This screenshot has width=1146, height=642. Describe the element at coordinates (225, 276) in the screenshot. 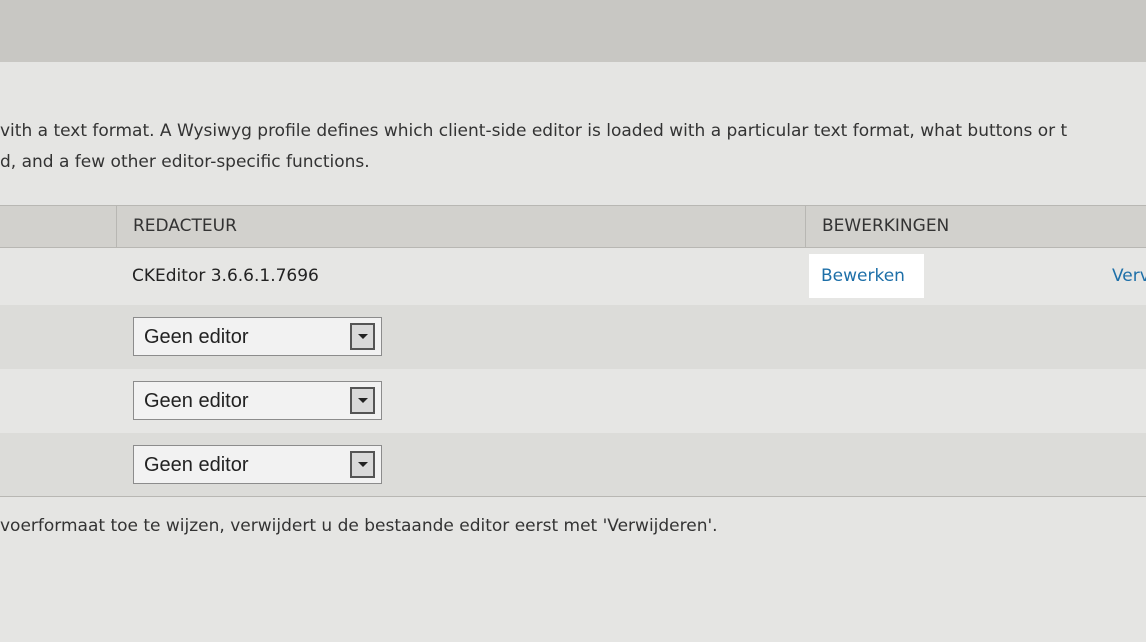

I see `editor-name: CKEditor 3.6.6.1.7696` at that location.